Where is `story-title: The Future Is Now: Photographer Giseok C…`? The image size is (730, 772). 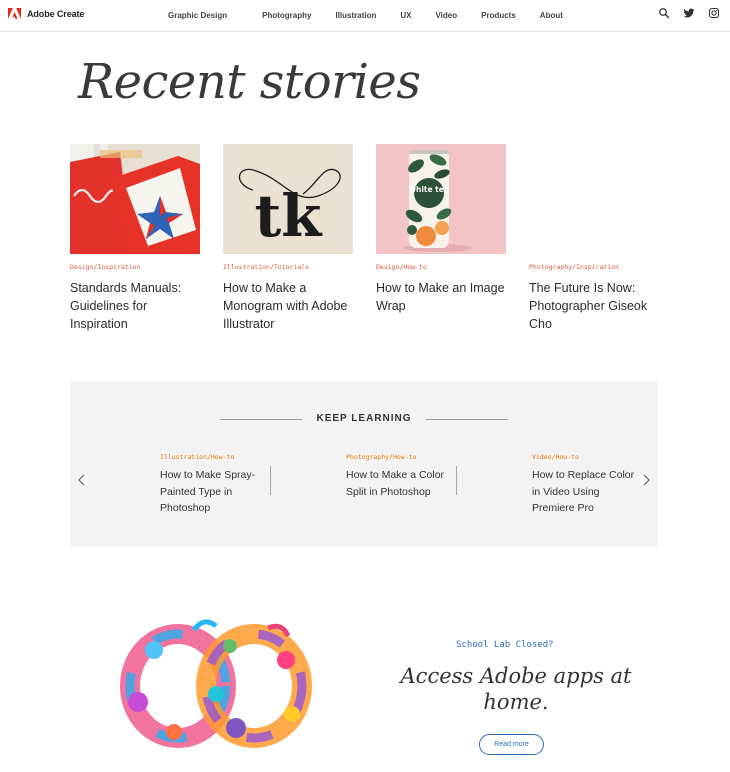 story-title: The Future Is Now: Photographer Giseok C… is located at coordinates (594, 306).